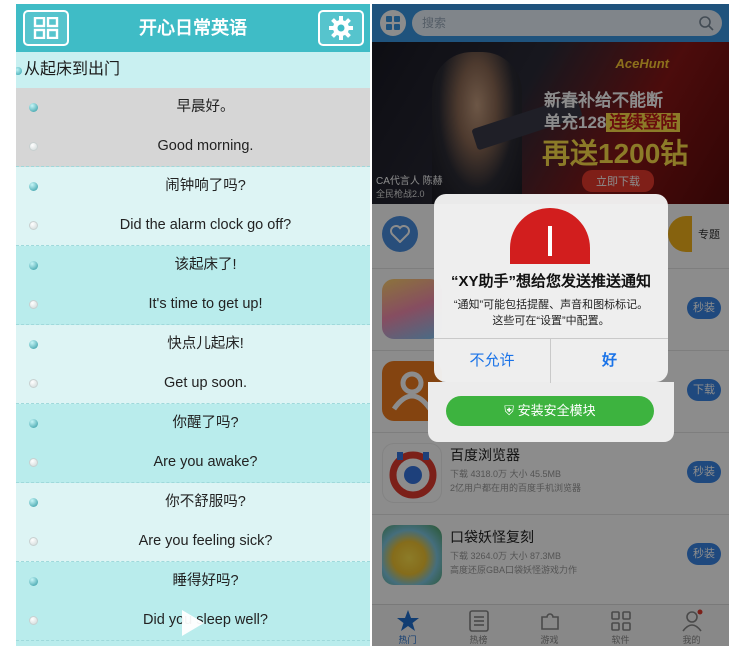 The width and height of the screenshot is (729, 646). I want to click on phrase-item: 该起床了! It's time to get up!, so click(193, 285).